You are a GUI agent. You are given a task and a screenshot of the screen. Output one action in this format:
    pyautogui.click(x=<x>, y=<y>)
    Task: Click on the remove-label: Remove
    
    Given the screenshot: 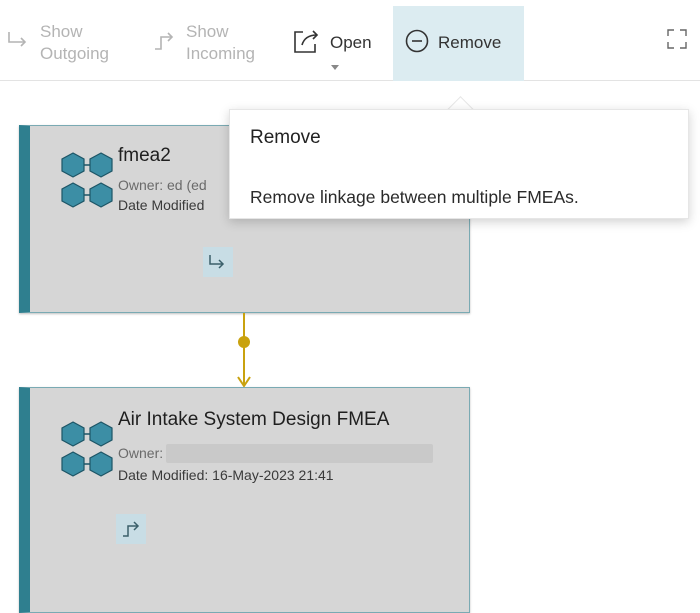 What is the action you would take?
    pyautogui.click(x=470, y=42)
    